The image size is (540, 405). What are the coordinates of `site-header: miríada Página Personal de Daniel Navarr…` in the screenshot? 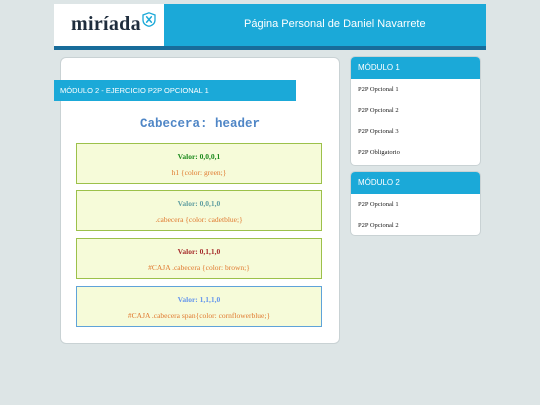 It's located at (270, 27).